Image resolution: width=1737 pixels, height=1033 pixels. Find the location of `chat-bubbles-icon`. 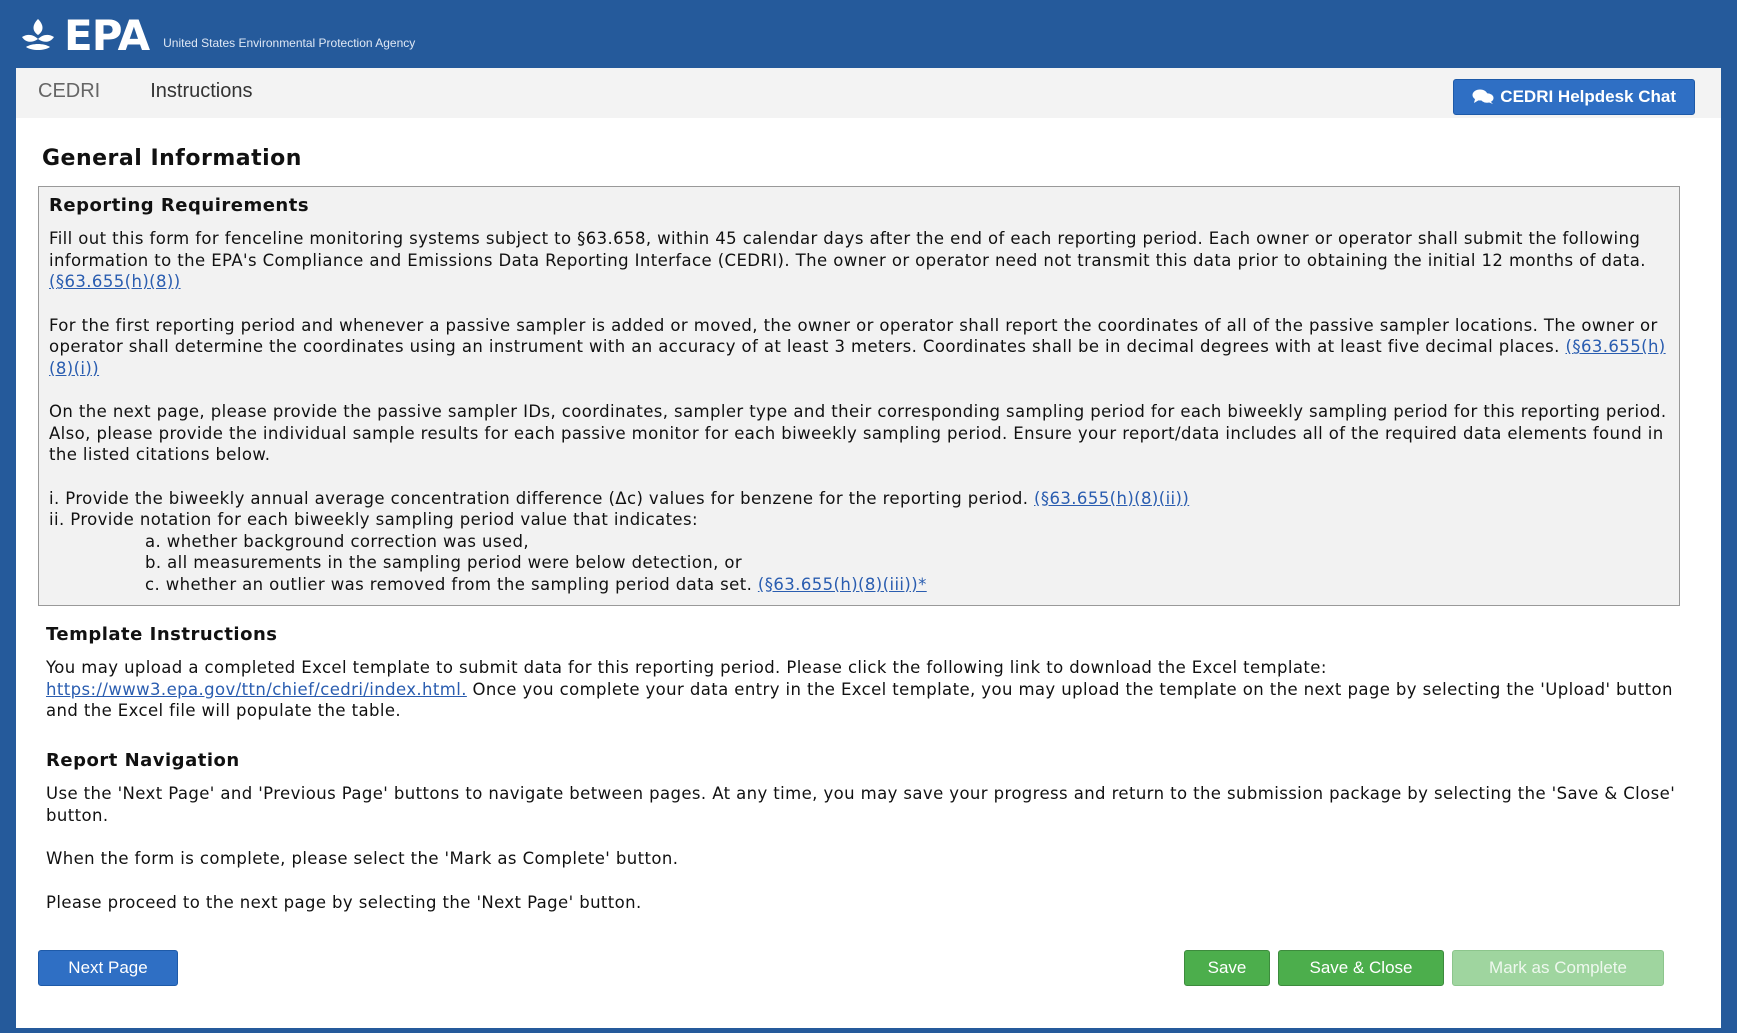

chat-bubbles-icon is located at coordinates (1483, 96).